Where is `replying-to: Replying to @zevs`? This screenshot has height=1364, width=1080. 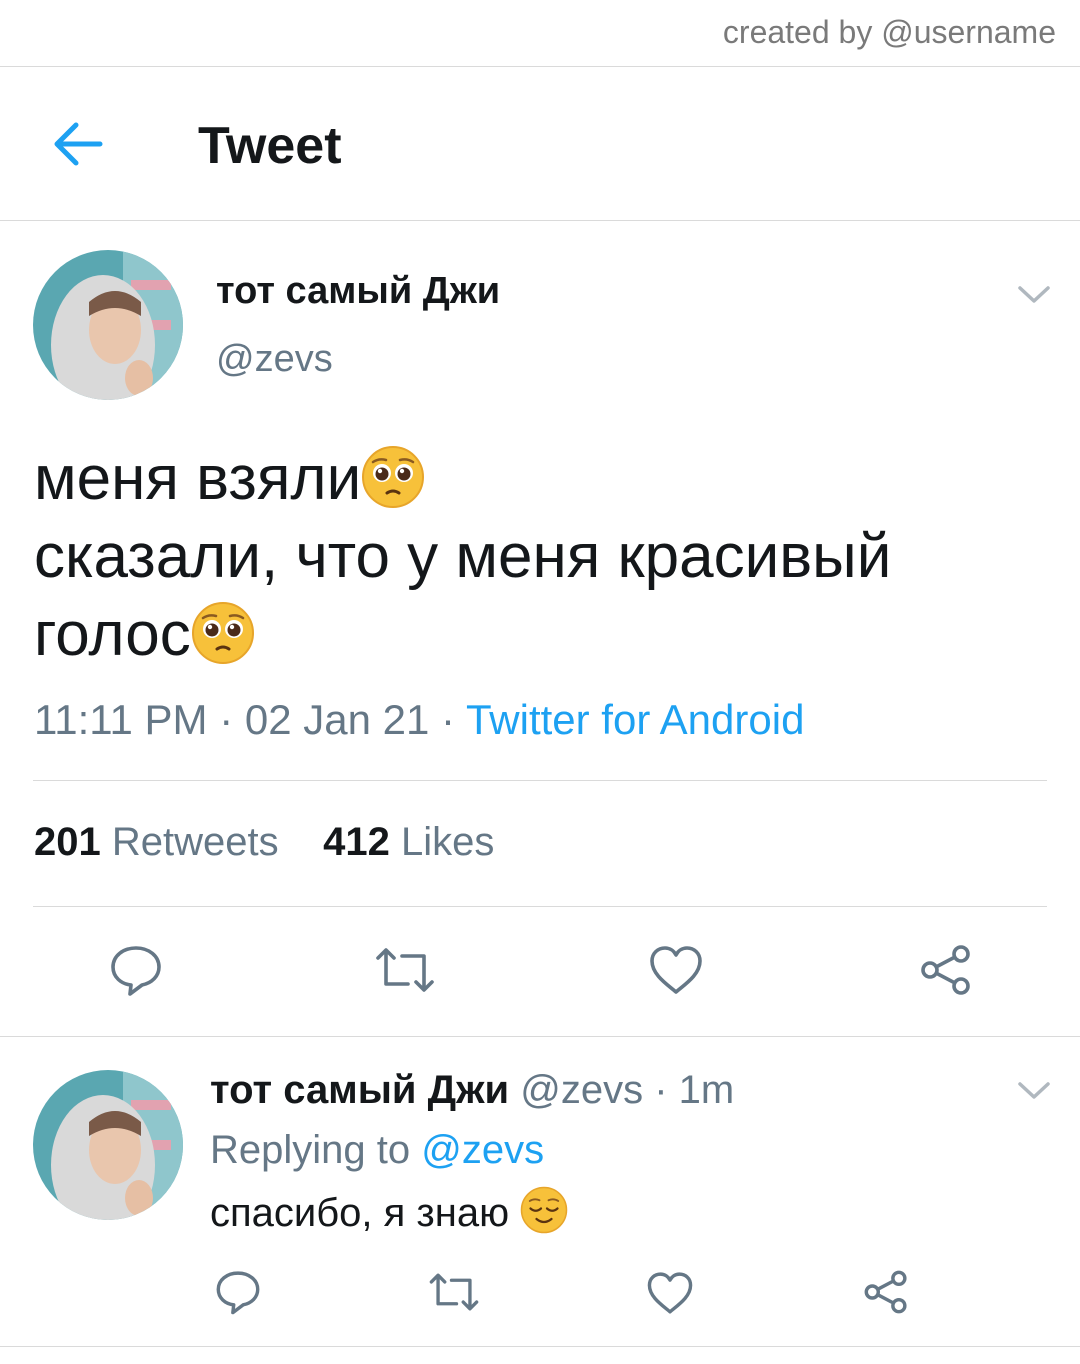 replying-to: Replying to @zevs is located at coordinates (377, 1150).